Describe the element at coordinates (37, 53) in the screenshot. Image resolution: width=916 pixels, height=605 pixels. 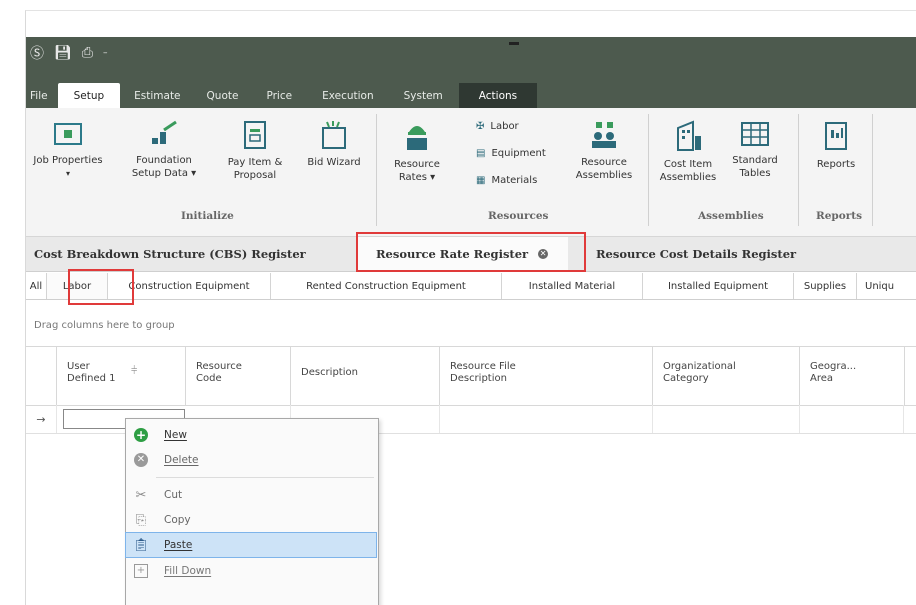
I see `app-logo-icon: Ⓢ` at that location.